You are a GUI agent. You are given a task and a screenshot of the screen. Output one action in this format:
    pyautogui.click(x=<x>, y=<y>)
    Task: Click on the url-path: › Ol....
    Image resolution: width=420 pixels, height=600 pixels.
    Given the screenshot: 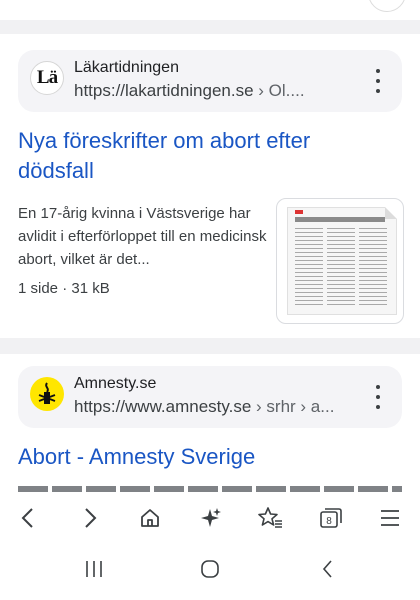 What is the action you would take?
    pyautogui.click(x=279, y=90)
    